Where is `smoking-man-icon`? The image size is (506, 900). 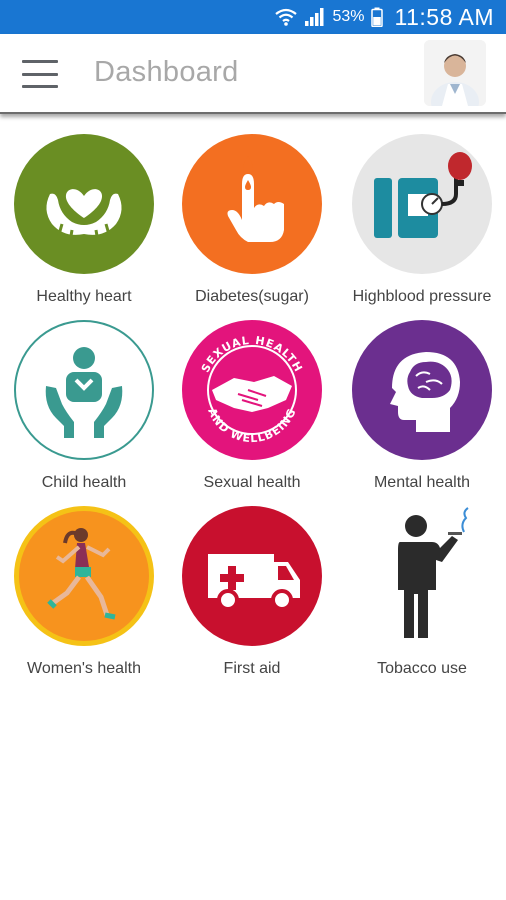
smoking-man-icon is located at coordinates (422, 576).